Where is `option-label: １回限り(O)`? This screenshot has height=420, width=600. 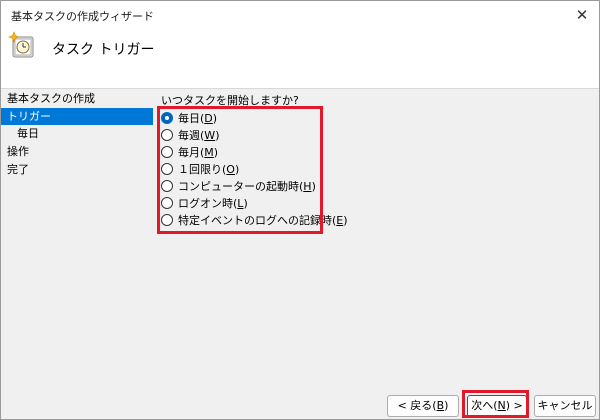 option-label: １回限り(O) is located at coordinates (209, 169).